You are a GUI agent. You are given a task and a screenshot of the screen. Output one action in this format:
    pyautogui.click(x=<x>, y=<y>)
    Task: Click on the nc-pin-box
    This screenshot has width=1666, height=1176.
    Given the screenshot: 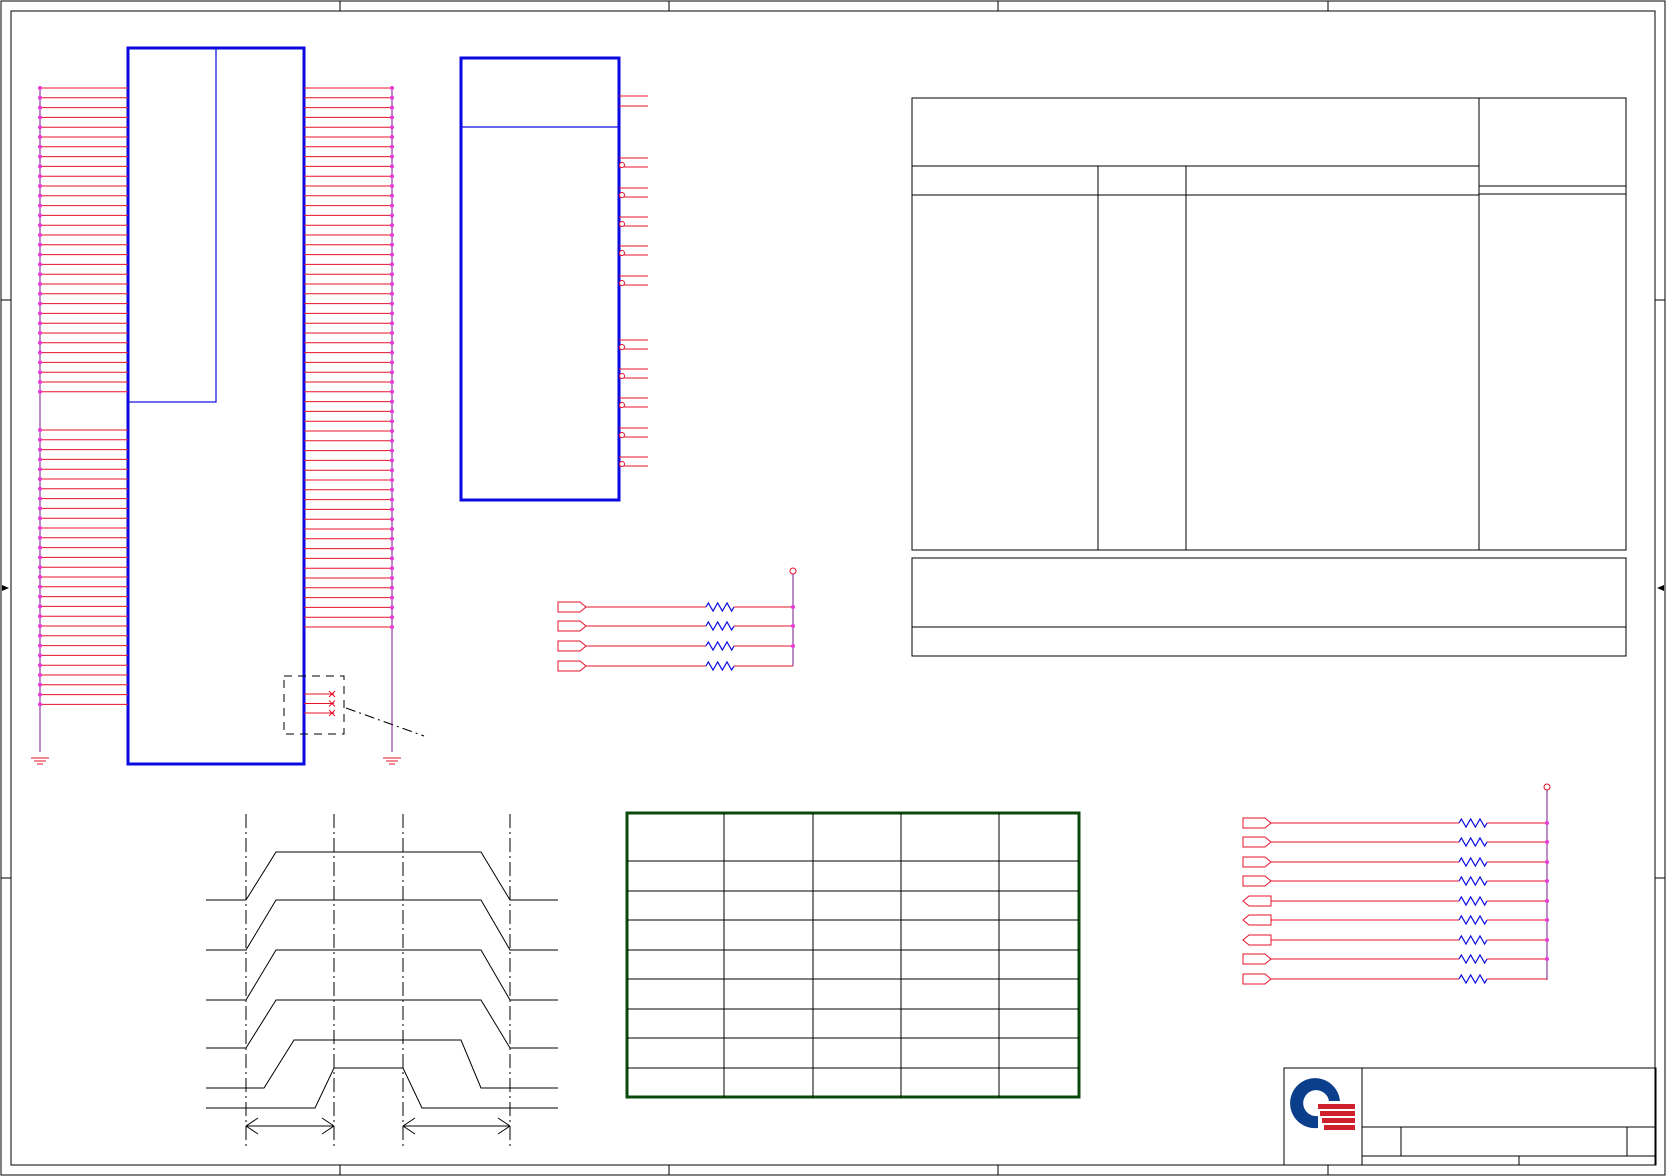 What is the action you would take?
    pyautogui.click(x=314, y=705)
    